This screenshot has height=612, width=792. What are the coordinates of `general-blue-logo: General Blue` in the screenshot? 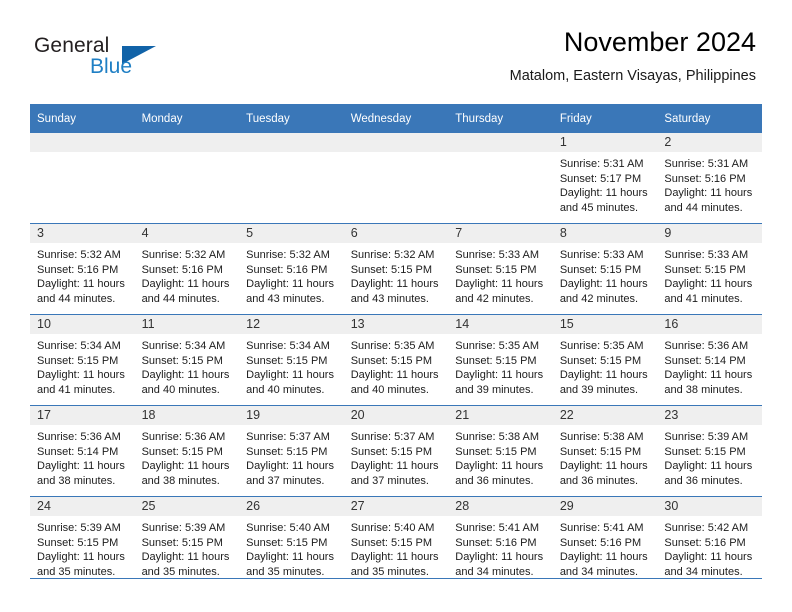 It's located at (124, 60).